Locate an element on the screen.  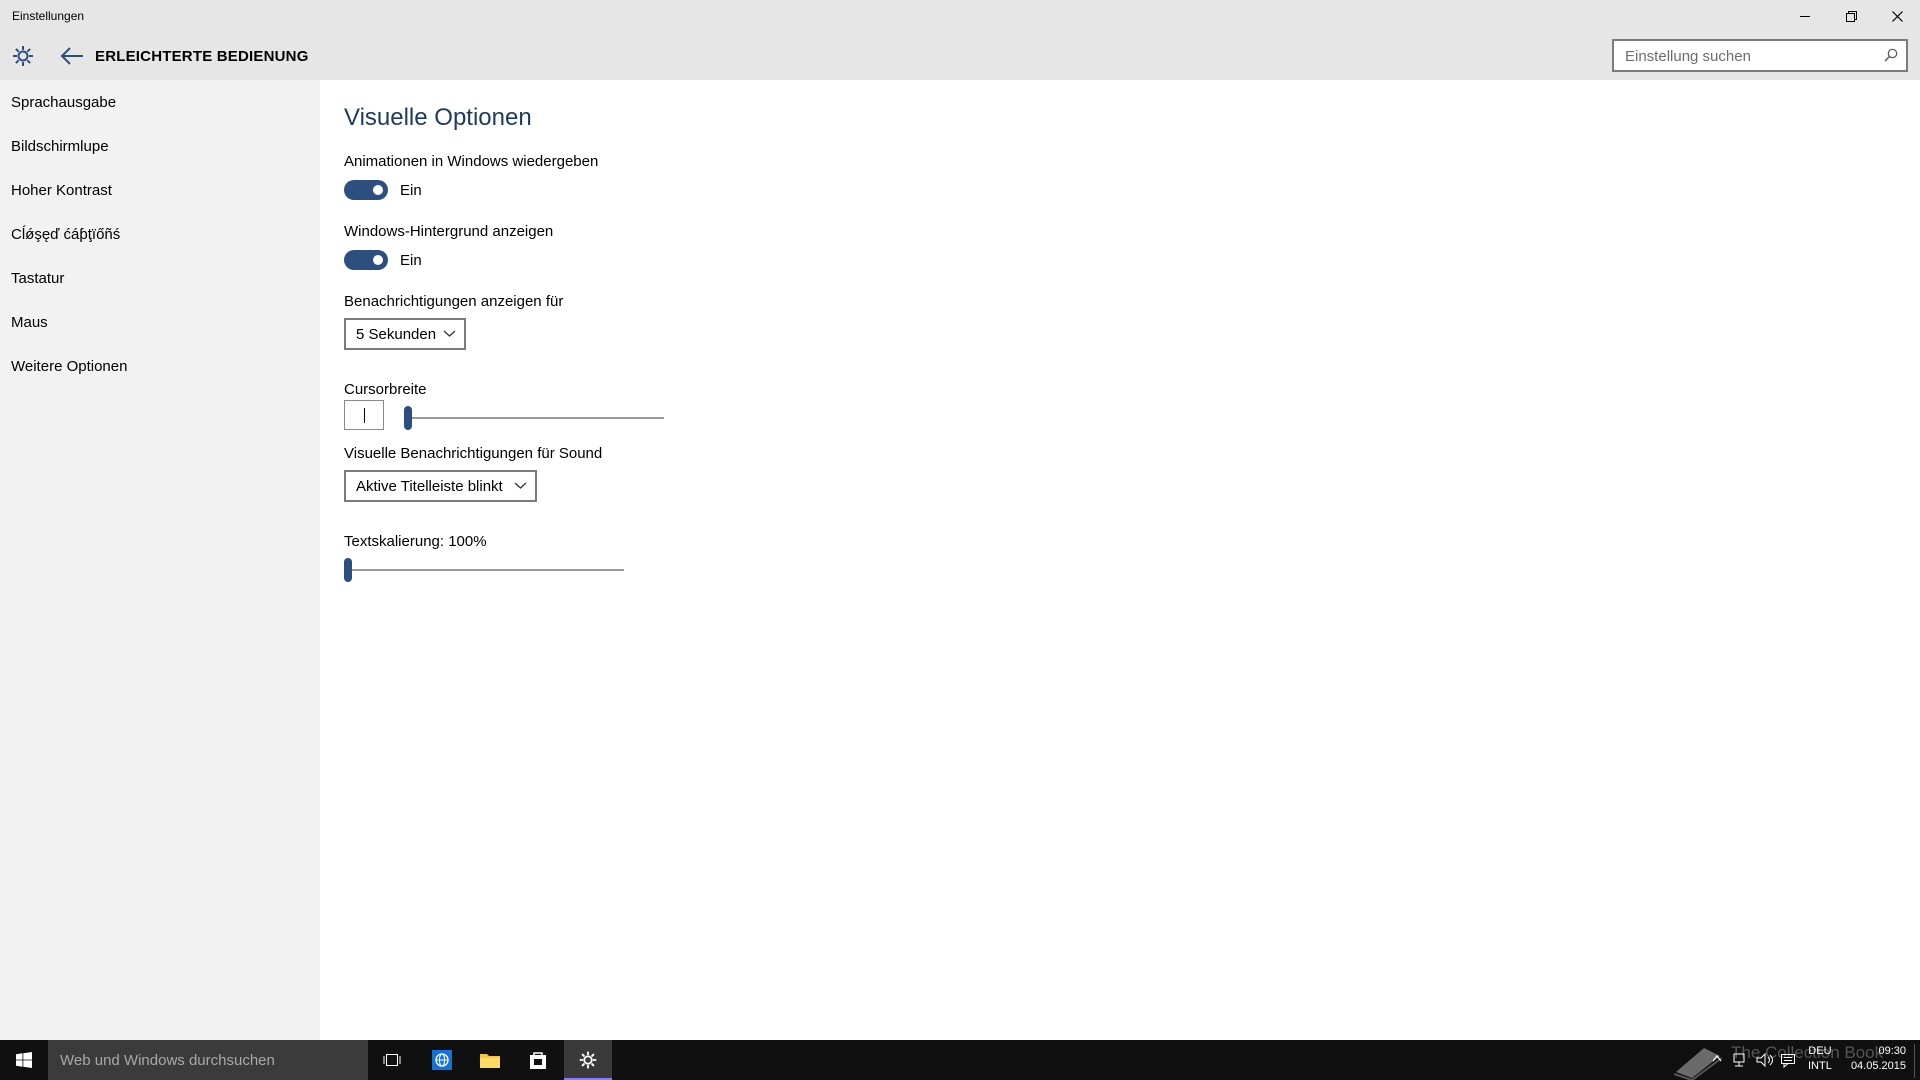
clock-date: 04.05.2015 is located at coordinates (1878, 1066).